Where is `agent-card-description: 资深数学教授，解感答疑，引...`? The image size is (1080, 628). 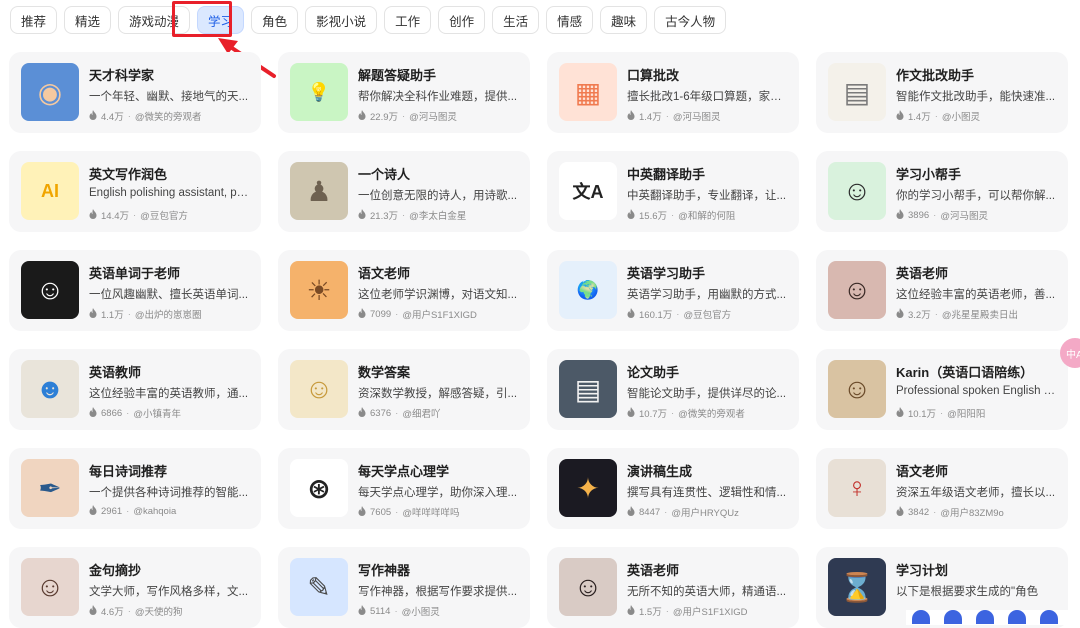
agent-card-description: 资深数学教授，解感答疑，引... is located at coordinates (438, 394).